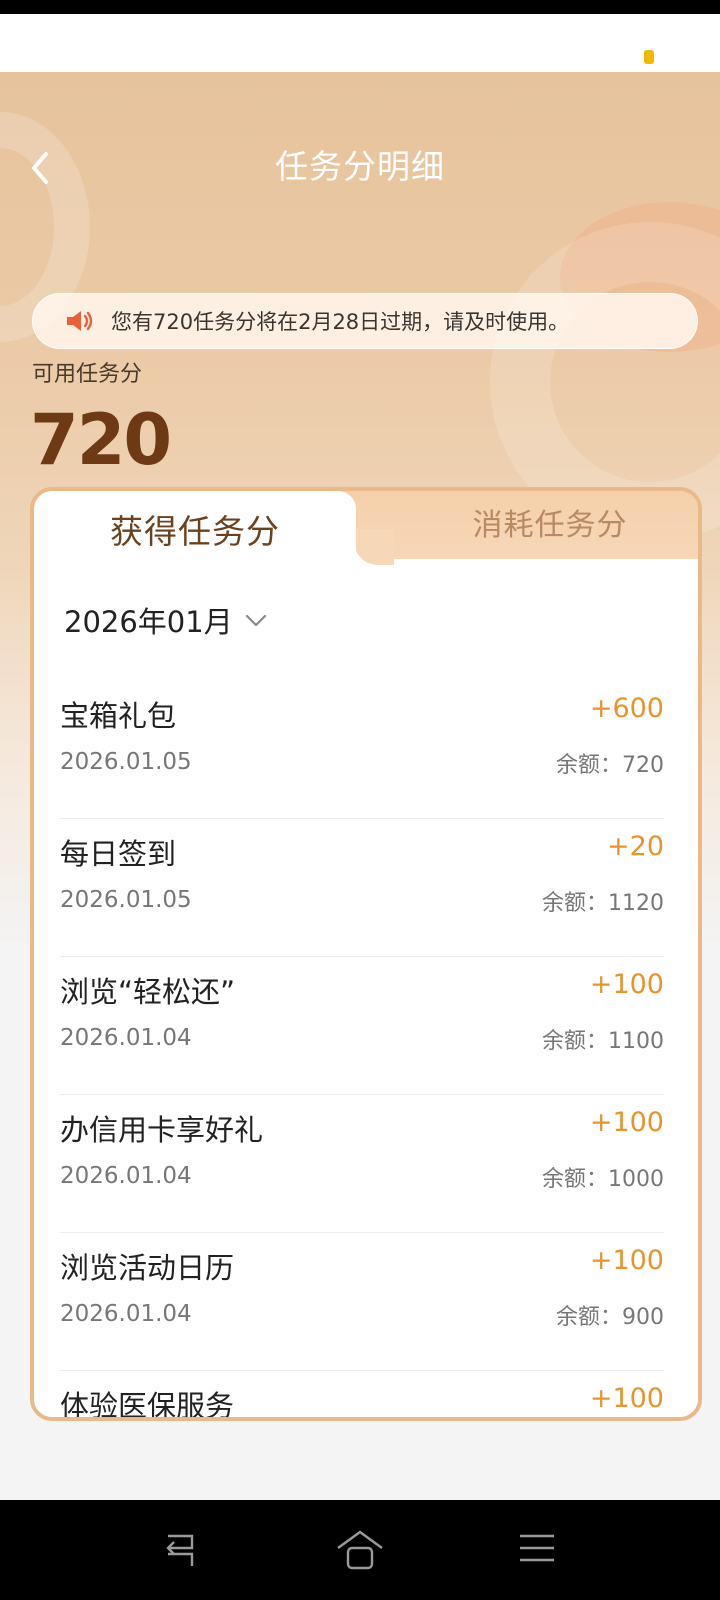 The image size is (720, 1600). I want to click on expiry-notice: 您有720任务分将在2月28日过期，请及时使用。, so click(365, 321).